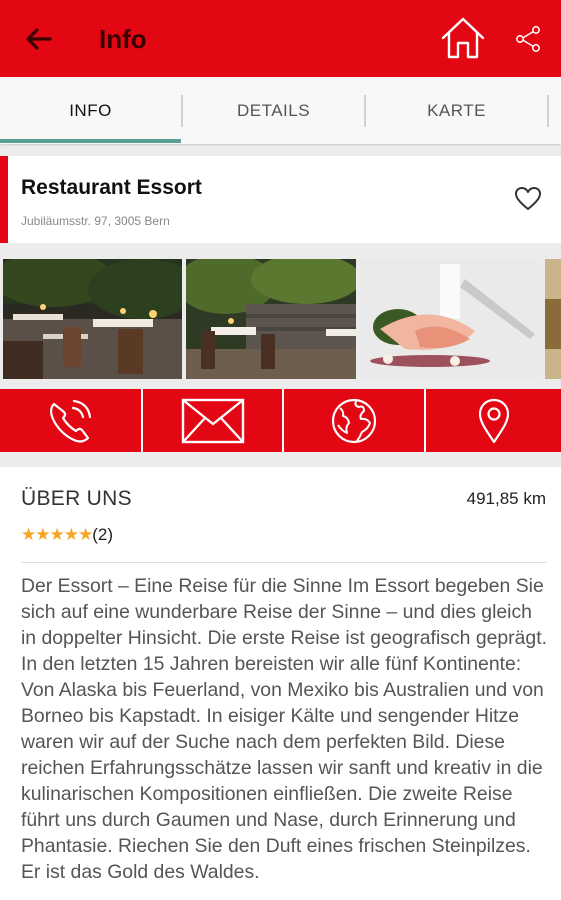 The width and height of the screenshot is (561, 900). I want to click on gallery-photo-terrace-evening, so click(92, 319).